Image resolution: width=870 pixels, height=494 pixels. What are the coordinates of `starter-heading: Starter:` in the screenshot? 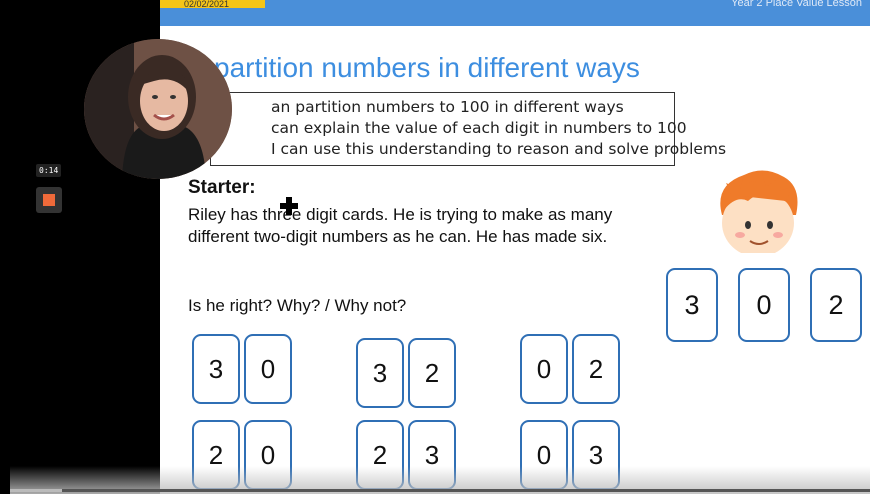 It's located at (222, 187).